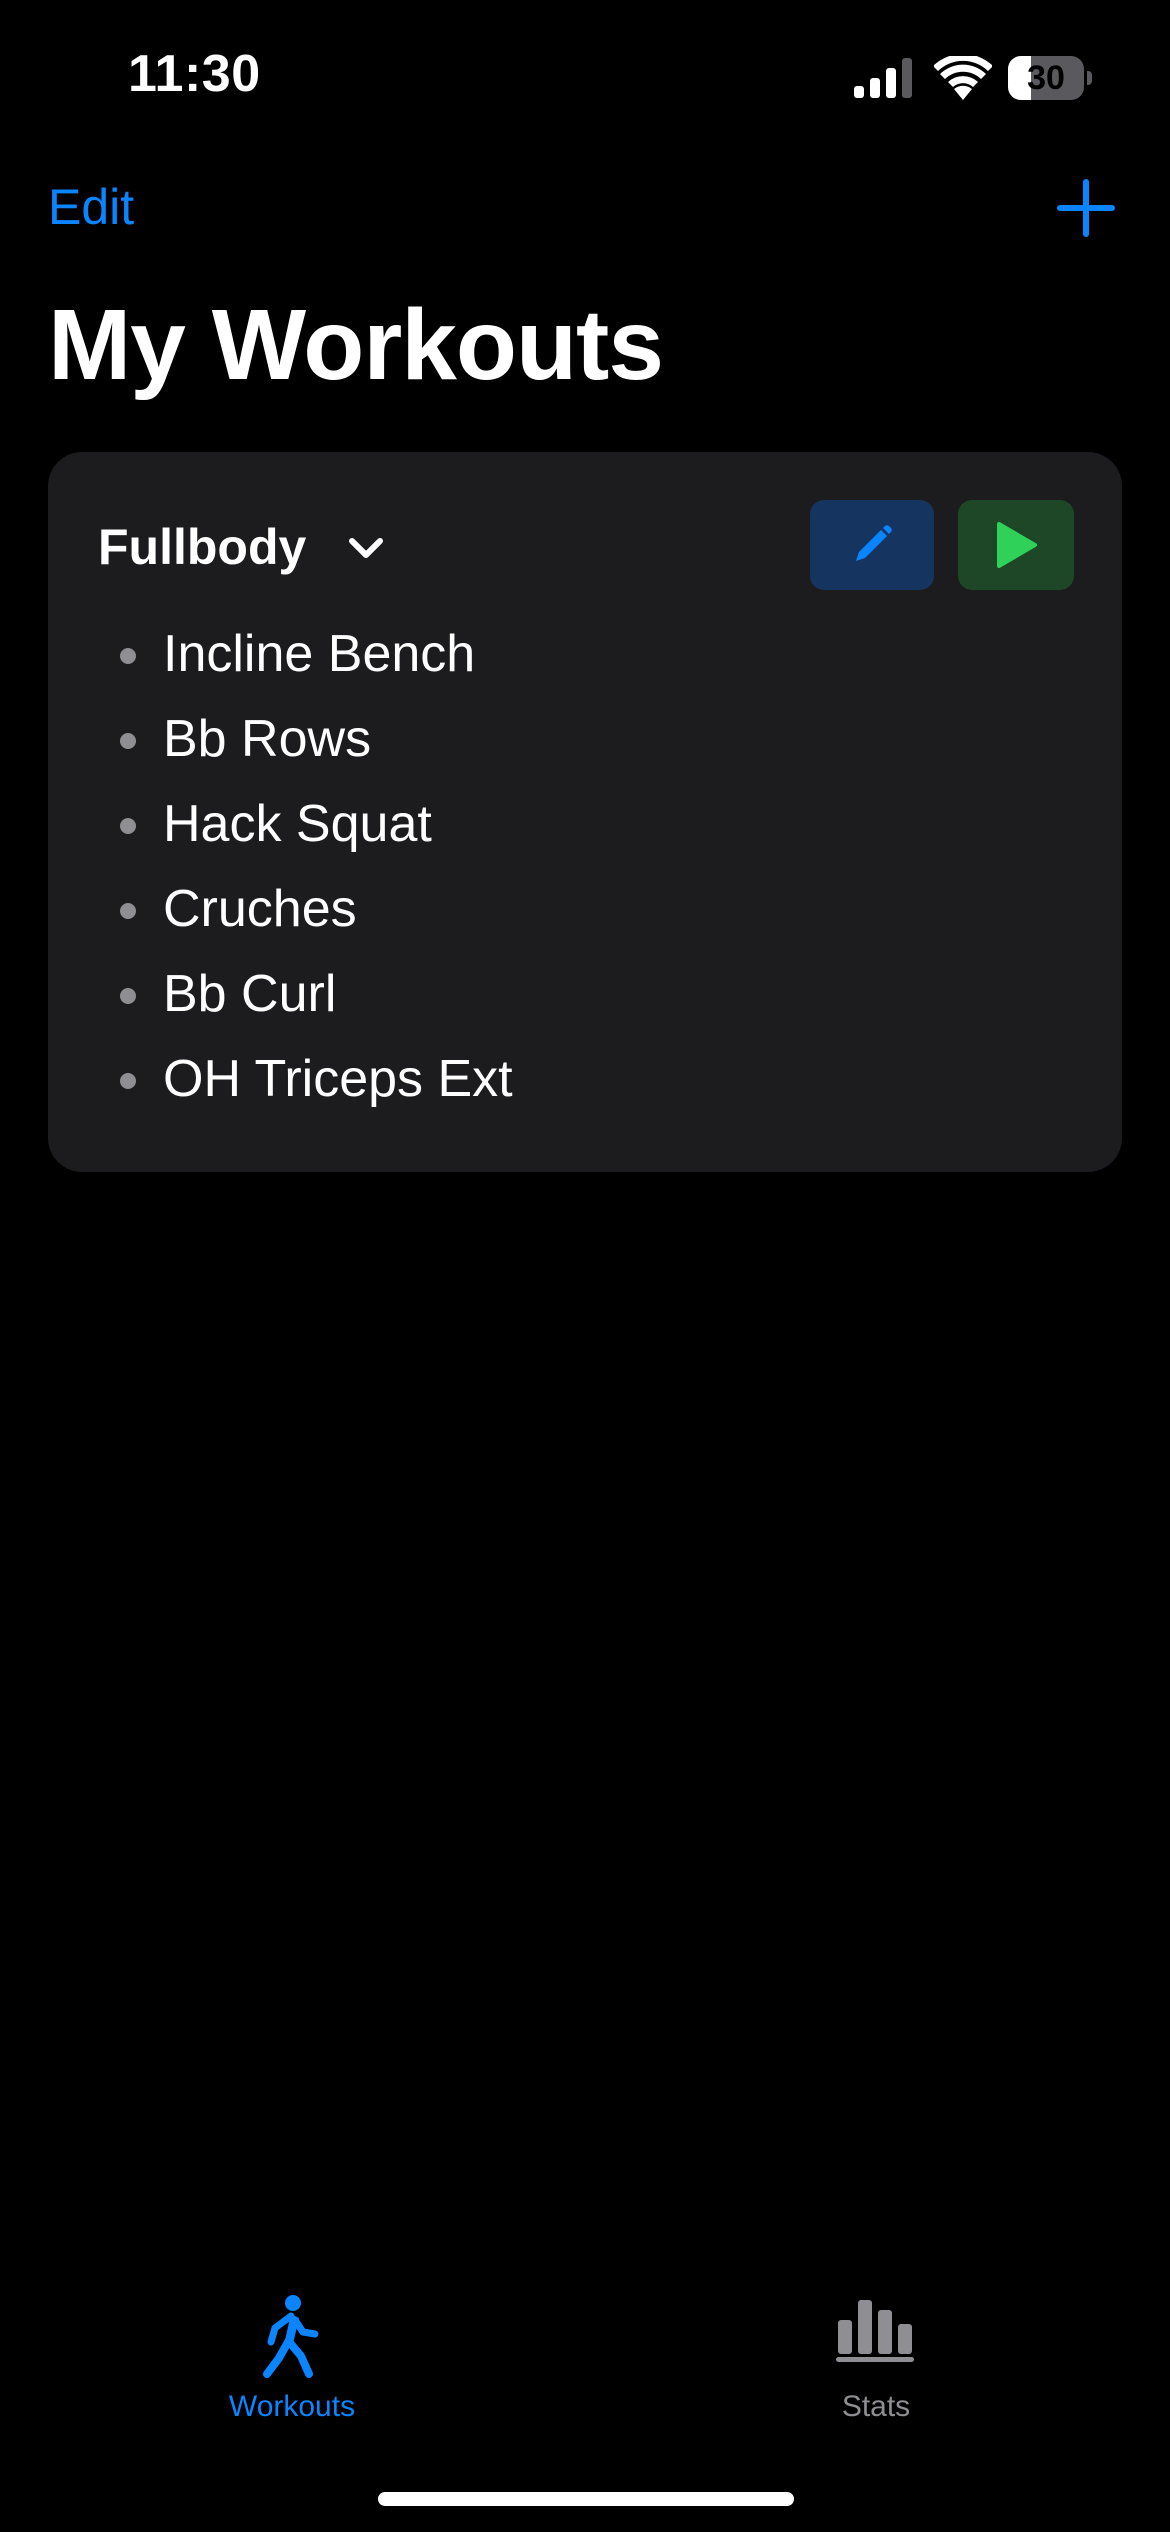 The width and height of the screenshot is (1170, 2532). I want to click on exercise-item: Bb Rows, so click(585, 747).